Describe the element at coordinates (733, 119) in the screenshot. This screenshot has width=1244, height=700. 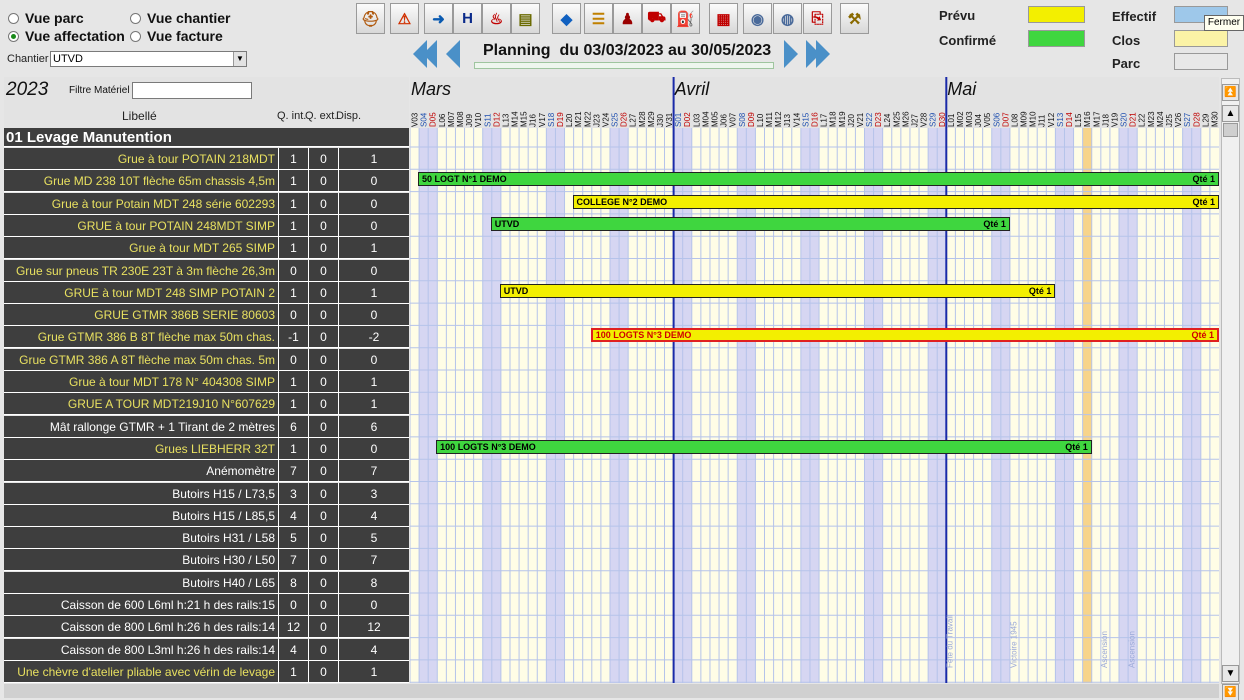
I see `day-label: V07` at that location.